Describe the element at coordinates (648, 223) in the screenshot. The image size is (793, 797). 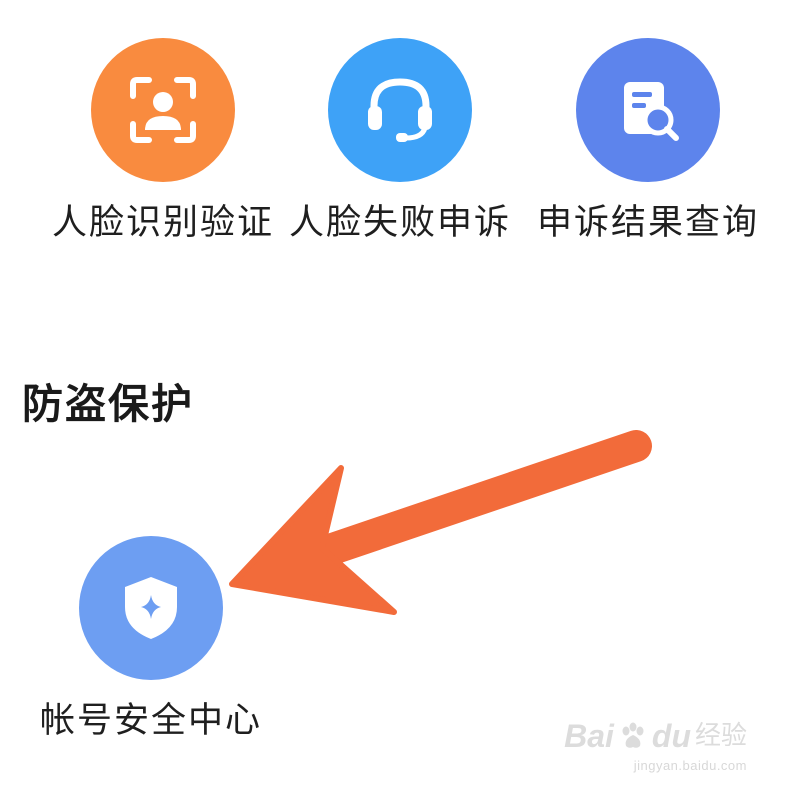
I see `appeal-result-label: 申诉结果查询` at that location.